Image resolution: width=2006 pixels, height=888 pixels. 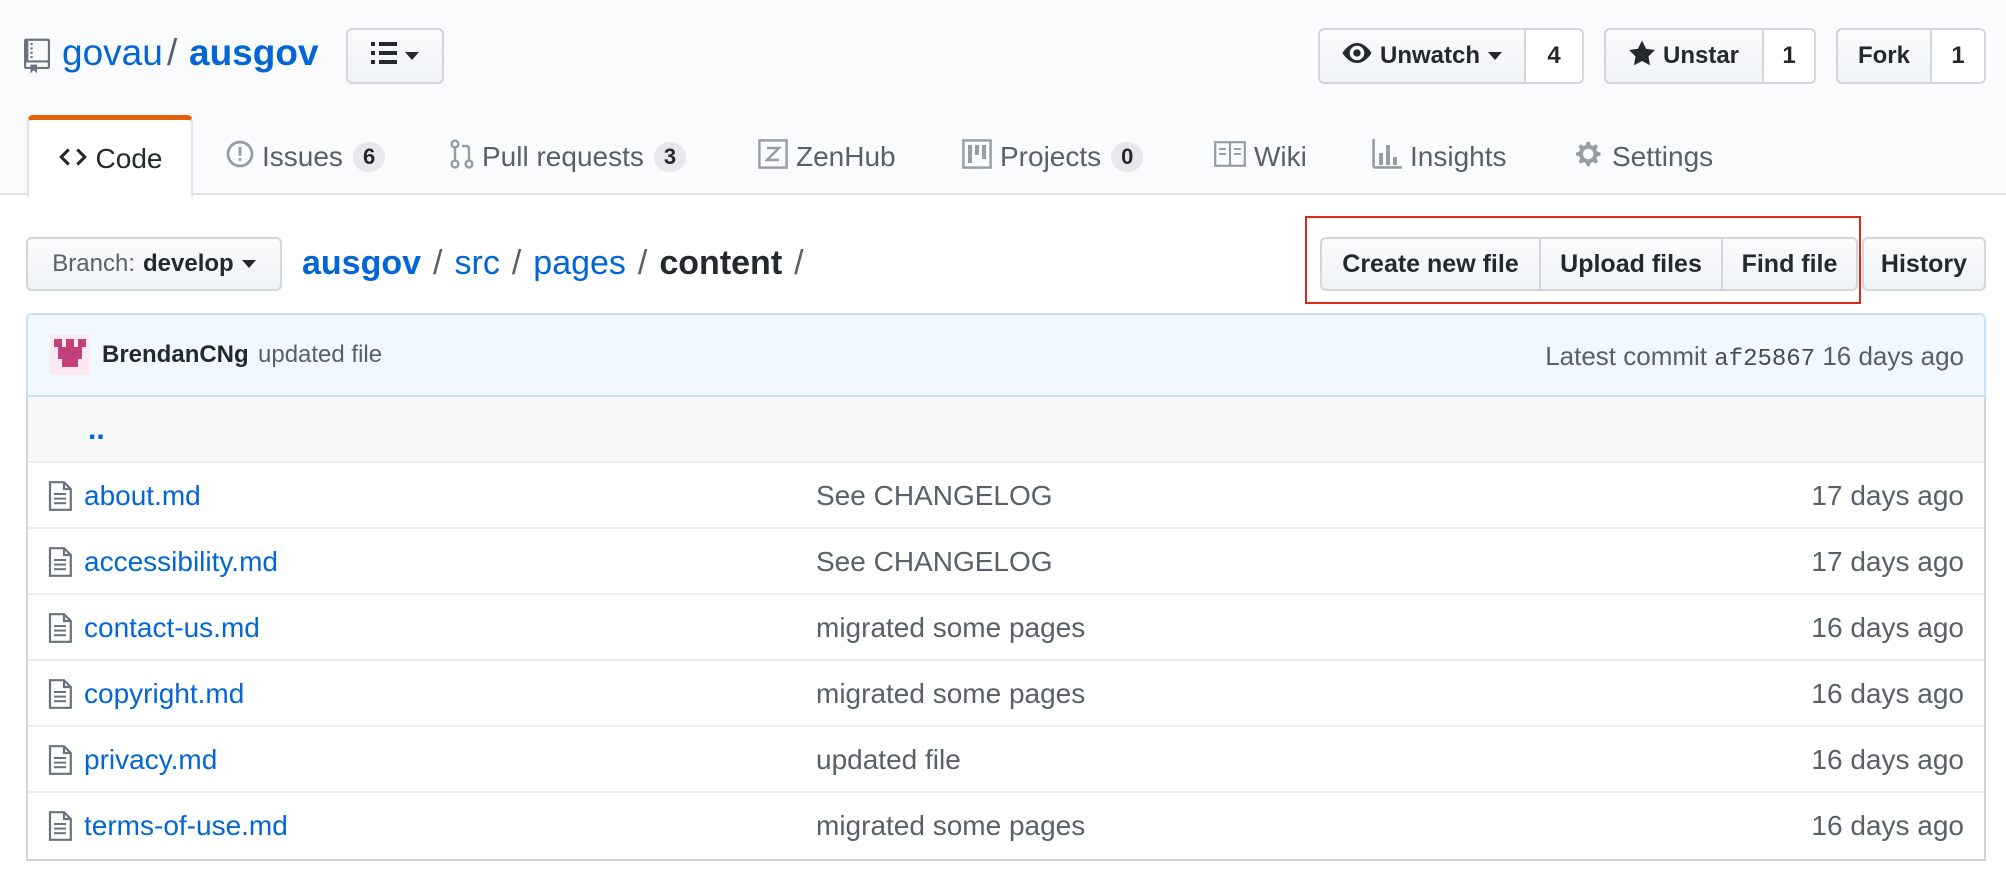 What do you see at coordinates (150, 760) in the screenshot?
I see `file-name-link: privacy.md` at bounding box center [150, 760].